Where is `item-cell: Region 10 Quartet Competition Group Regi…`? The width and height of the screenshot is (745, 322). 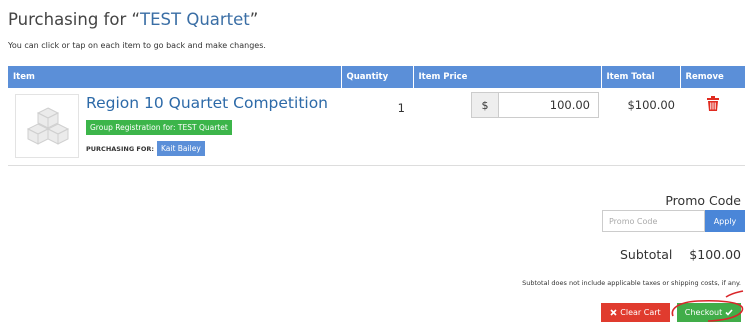 item-cell: Region 10 Quartet Competition Group Regi… is located at coordinates (174, 127).